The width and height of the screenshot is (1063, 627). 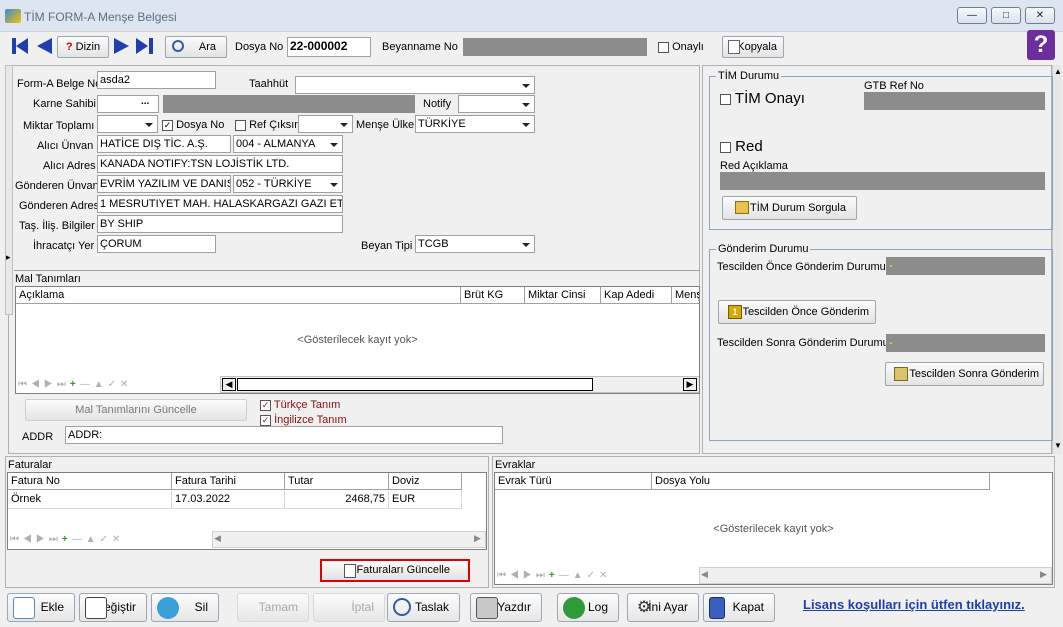 What do you see at coordinates (573, 481) in the screenshot?
I see `col-evrak-turu: Evrak Türü` at bounding box center [573, 481].